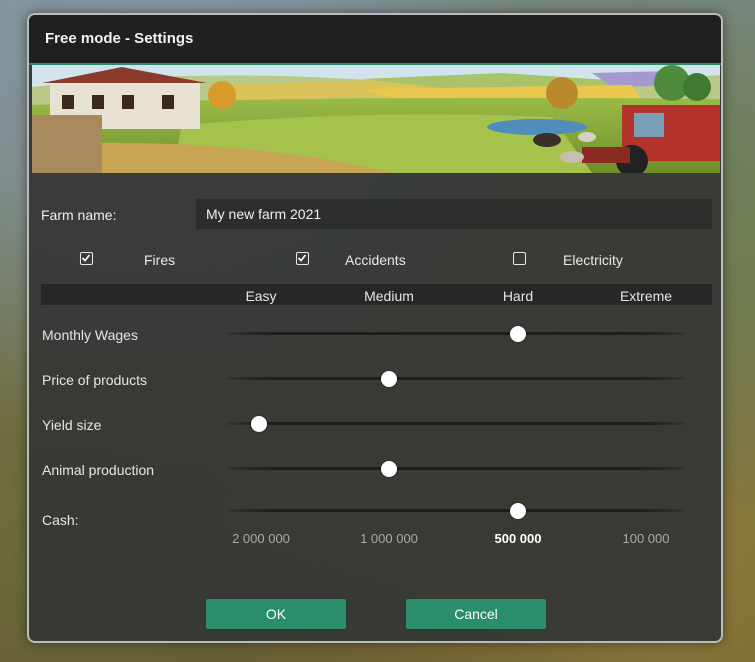 The width and height of the screenshot is (755, 662). What do you see at coordinates (454, 214) in the screenshot?
I see `farm-name-input: My new farm 2021` at bounding box center [454, 214].